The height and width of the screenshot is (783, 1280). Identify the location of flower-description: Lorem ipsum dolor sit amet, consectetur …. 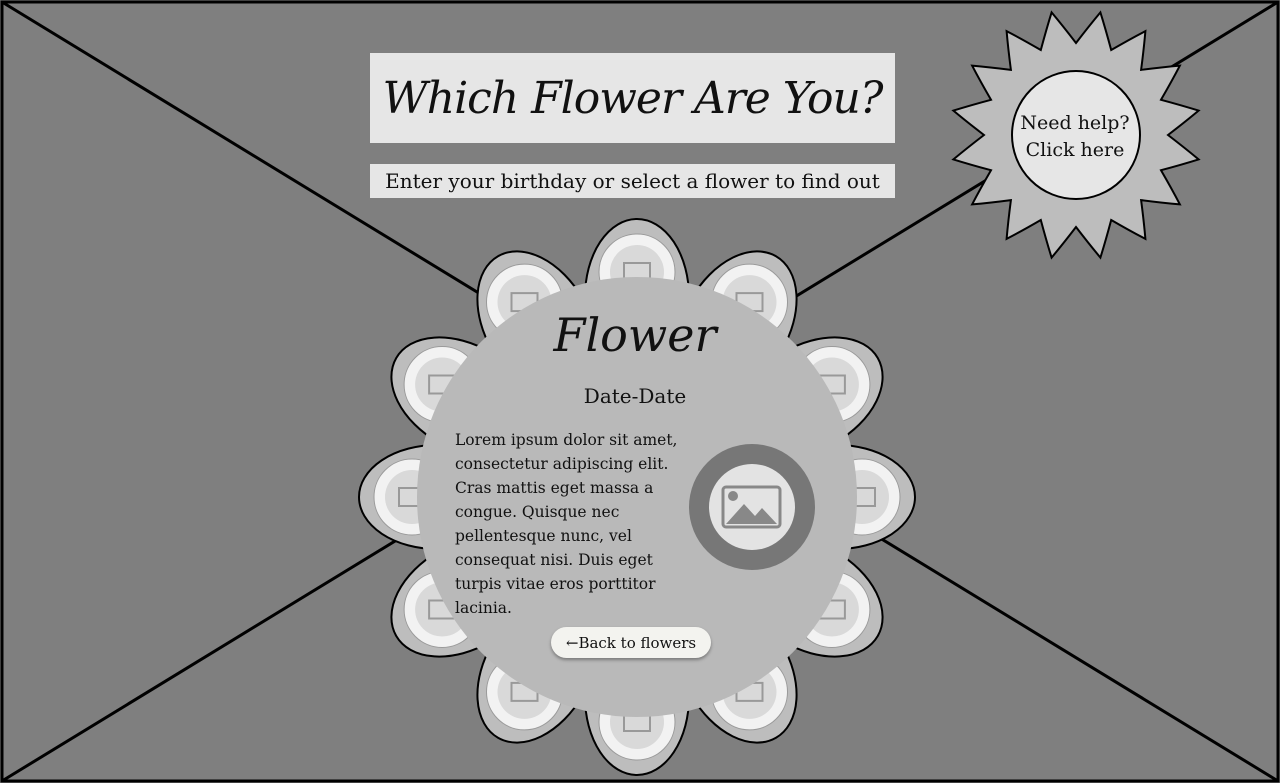
(566, 524).